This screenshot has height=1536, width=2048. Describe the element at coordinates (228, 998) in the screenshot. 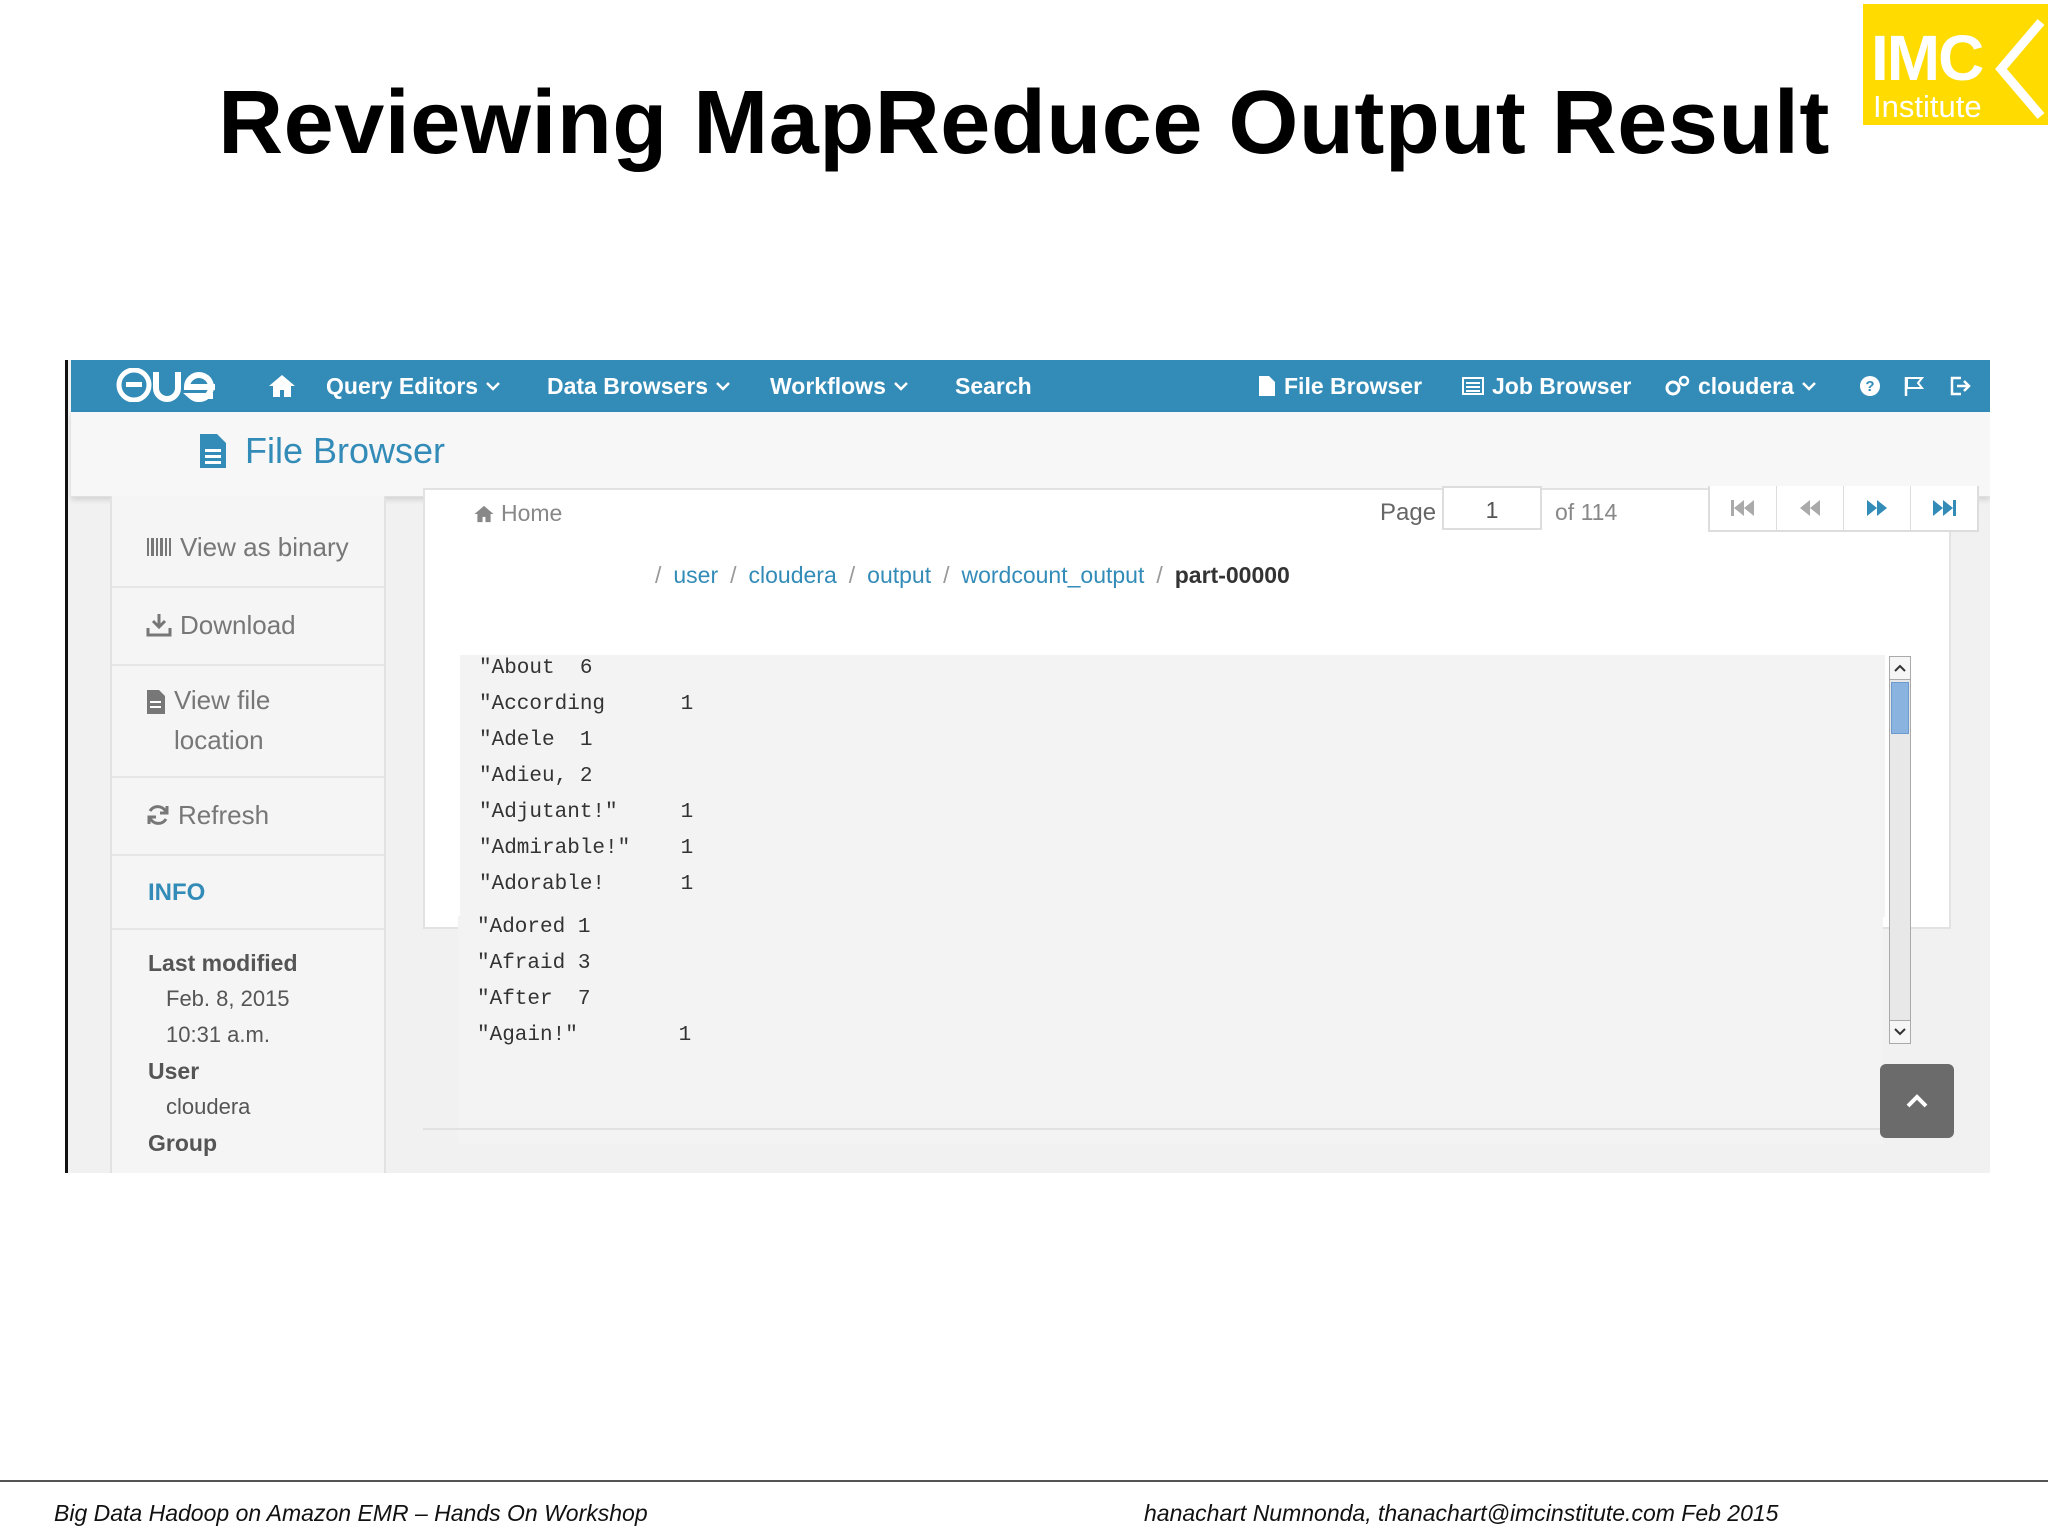

I see `last-modified-date: Feb. 8, 2015` at that location.